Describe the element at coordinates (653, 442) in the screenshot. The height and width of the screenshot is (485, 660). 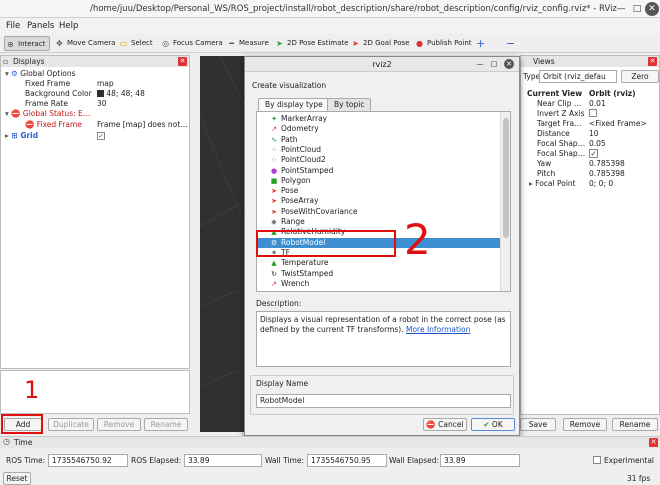
I see `time-close-icon: ✕` at that location.